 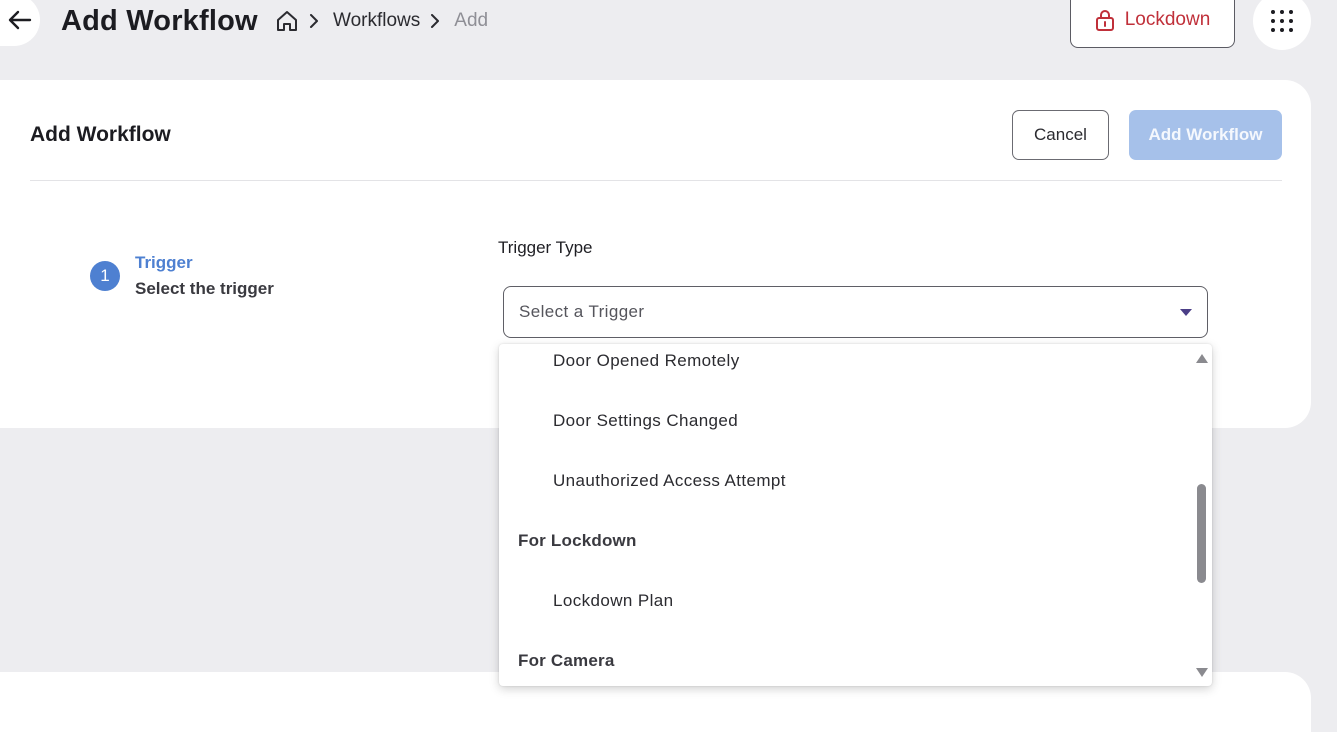 What do you see at coordinates (646, 361) in the screenshot?
I see `dropdown-option: Door Opened Remotely` at bounding box center [646, 361].